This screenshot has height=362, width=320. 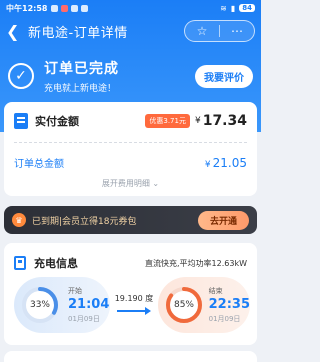 I want to click on page-title: 新电途-订单详情, so click(x=78, y=33).